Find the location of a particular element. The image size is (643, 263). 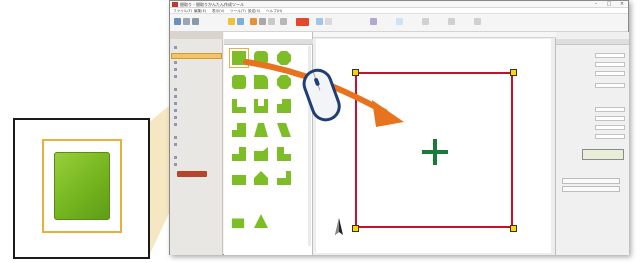

measure-icon is located at coordinates (373, 21).